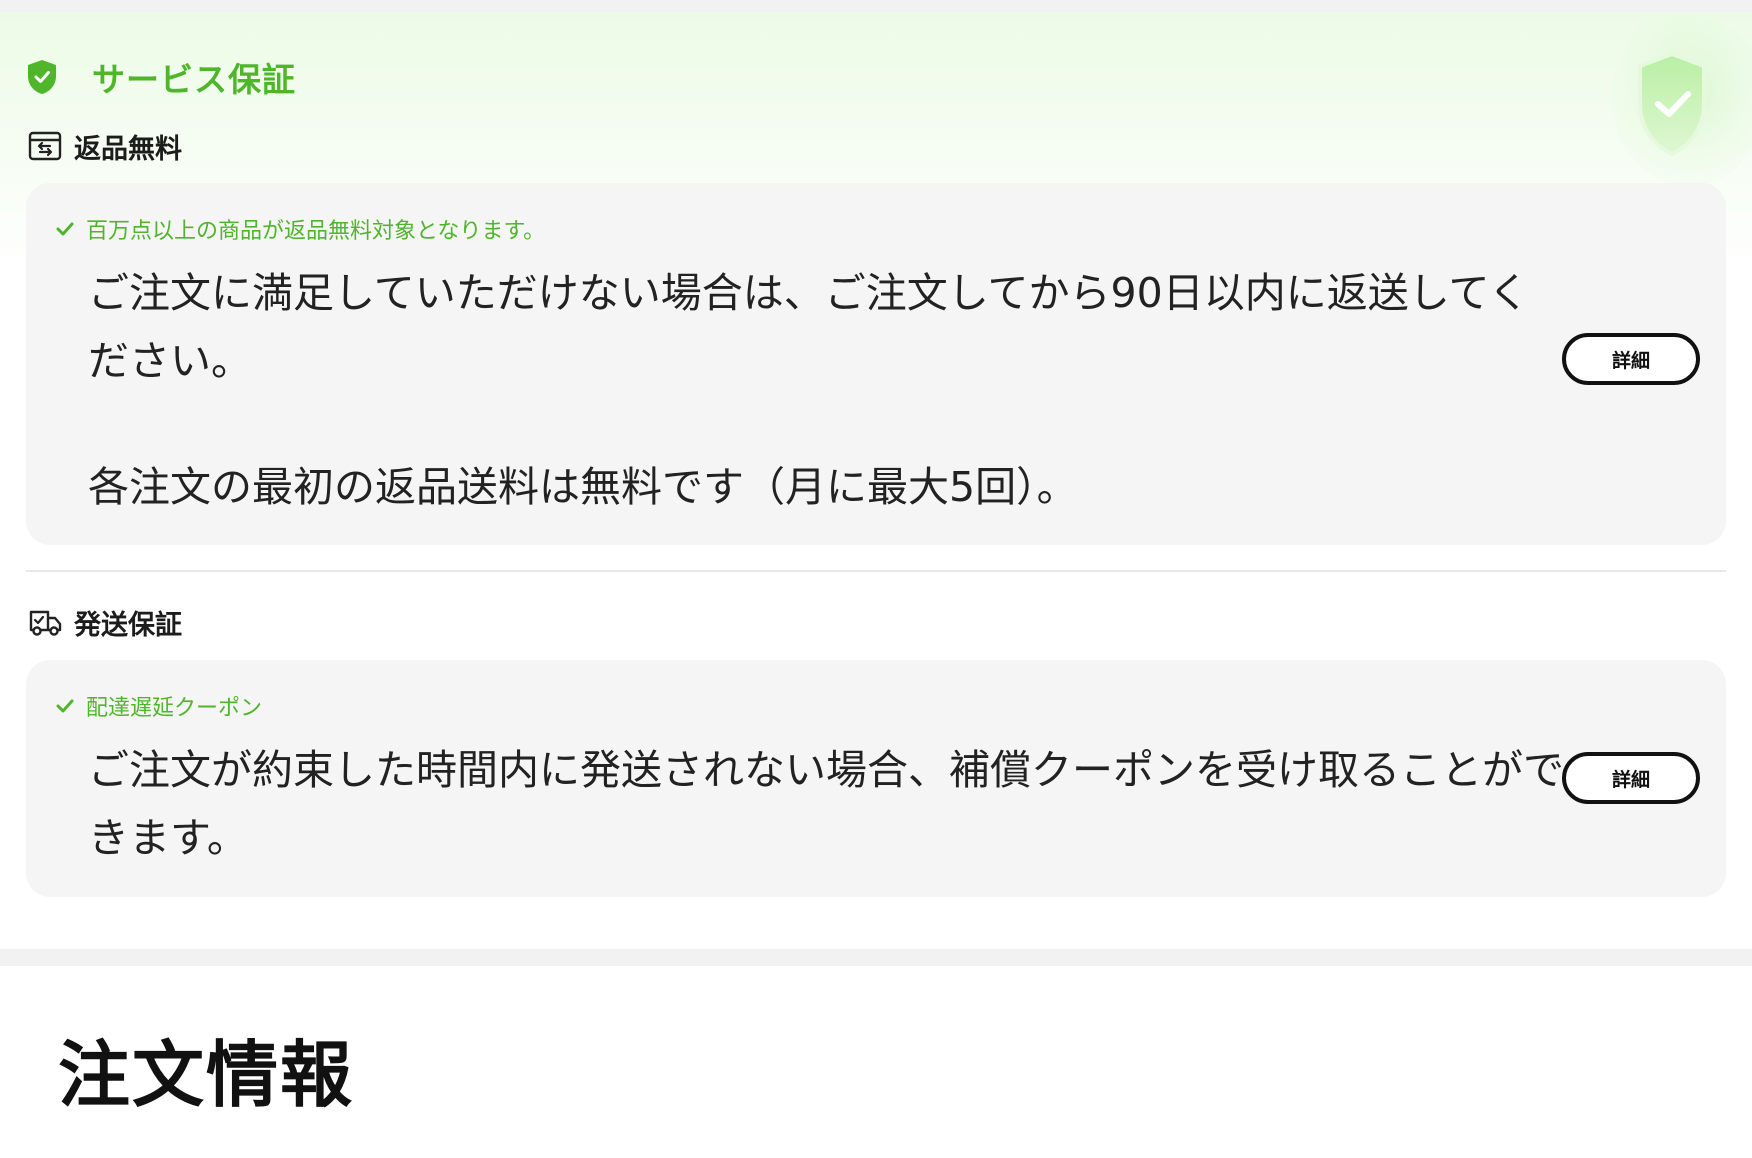 The height and width of the screenshot is (1158, 1752). I want to click on shipping-guarantee-header: 発送保証, so click(105, 622).